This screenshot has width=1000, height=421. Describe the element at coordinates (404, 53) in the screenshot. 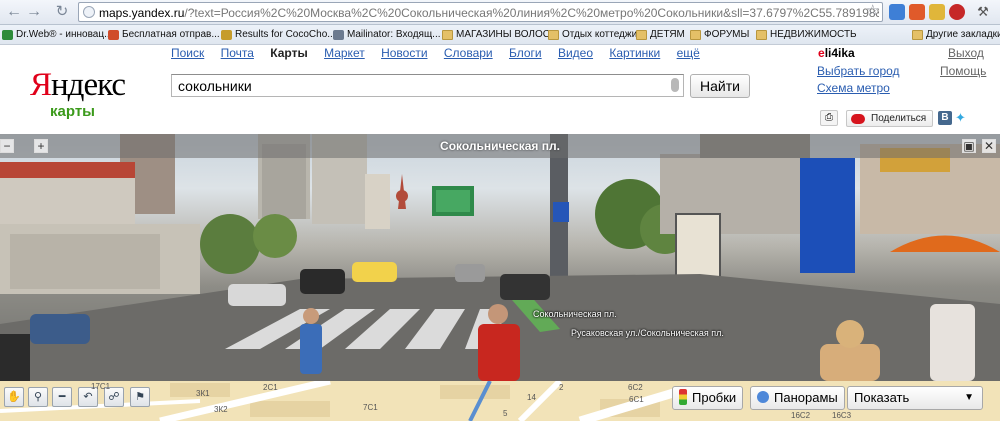

I see `service-link-news: Новости` at that location.